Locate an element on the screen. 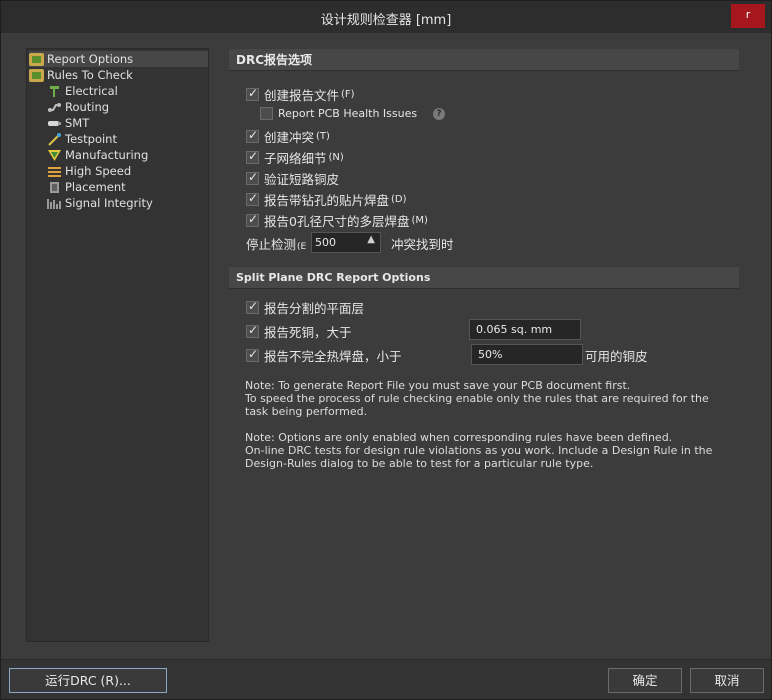 The width and height of the screenshot is (772, 700). checkbox-label: 子网络细节 is located at coordinates (295, 158).